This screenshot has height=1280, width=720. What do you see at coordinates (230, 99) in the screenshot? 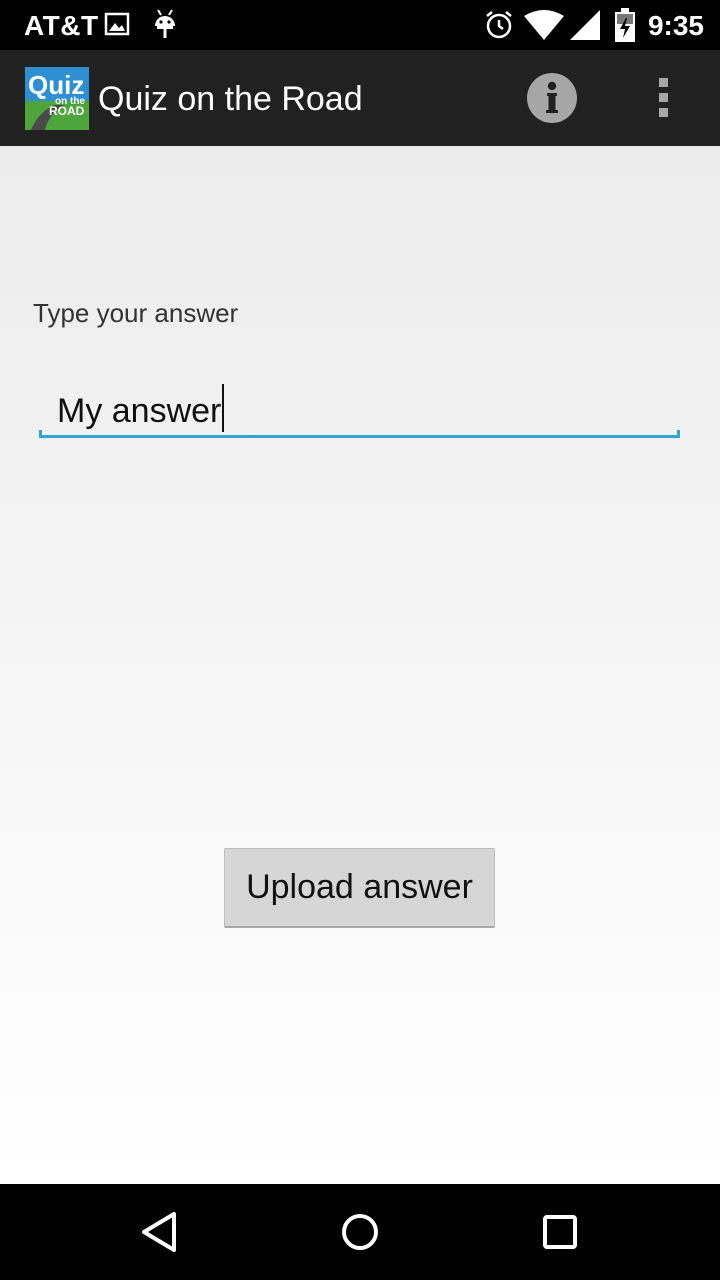
I see `app-title: Quiz on the Road` at bounding box center [230, 99].